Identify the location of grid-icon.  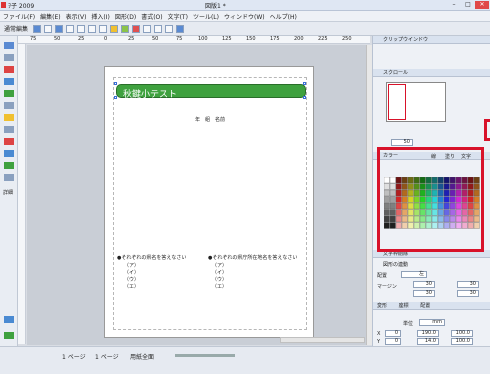
(70, 28).